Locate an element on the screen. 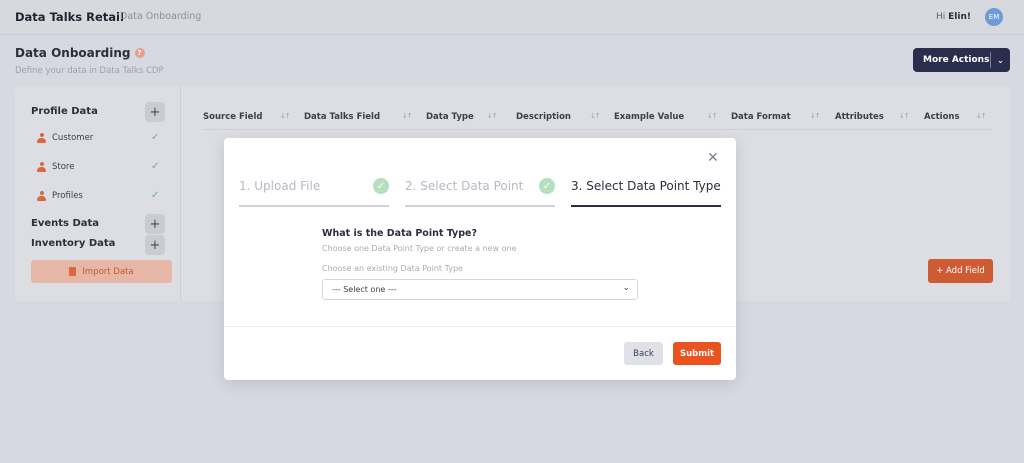 This screenshot has width=1024, height=463. profile-data-heading: Profile Data is located at coordinates (64, 111).